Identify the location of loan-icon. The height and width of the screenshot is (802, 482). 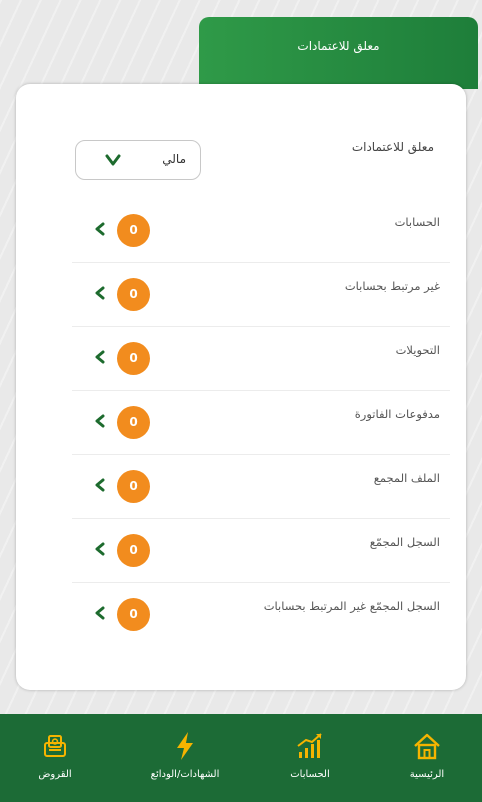
(55, 746).